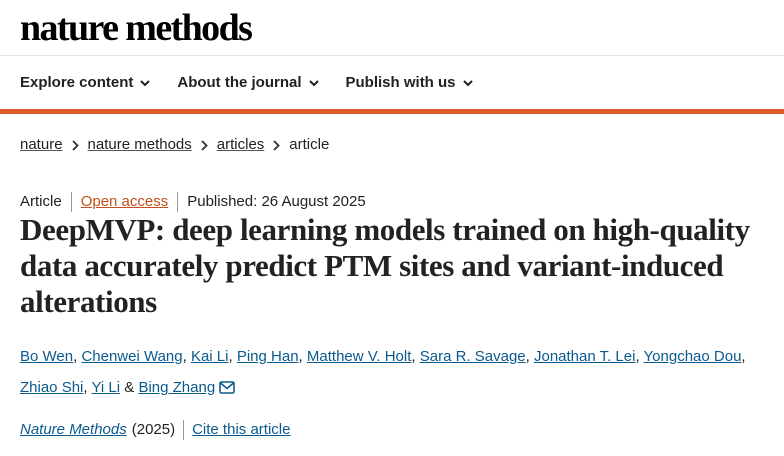 This screenshot has height=456, width=784. Describe the element at coordinates (136, 28) in the screenshot. I see `site-logo: nature methods` at that location.